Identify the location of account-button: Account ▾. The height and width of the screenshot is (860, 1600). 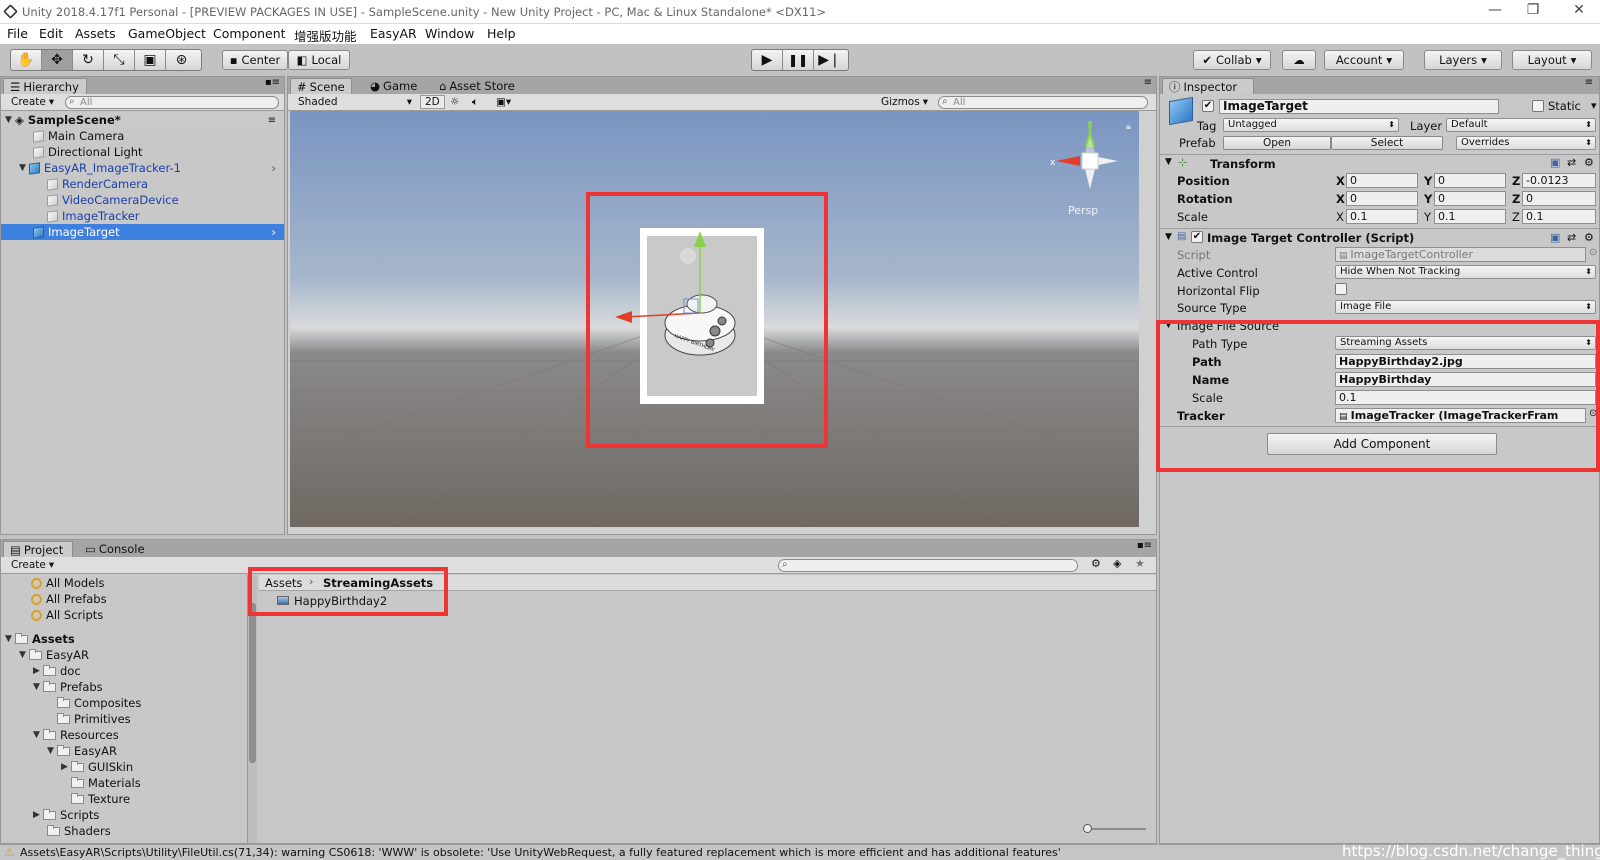
(1364, 60).